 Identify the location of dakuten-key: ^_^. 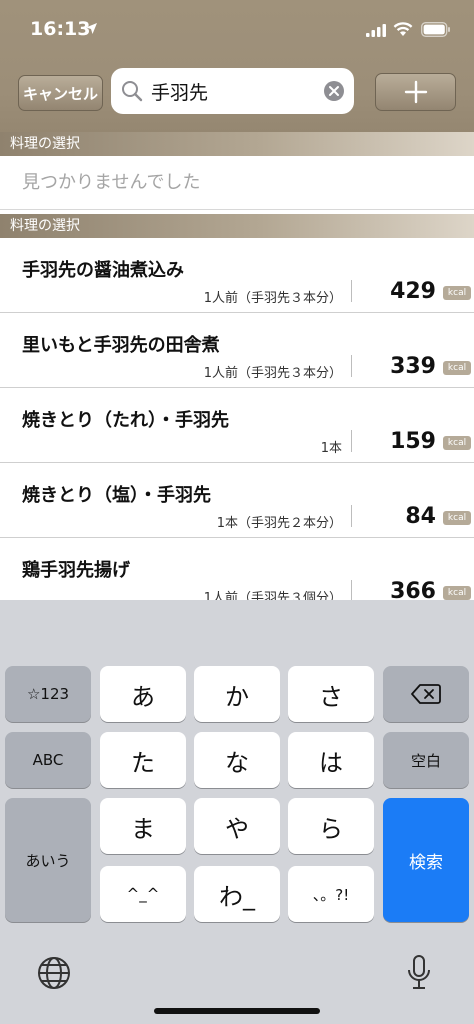
(143, 894).